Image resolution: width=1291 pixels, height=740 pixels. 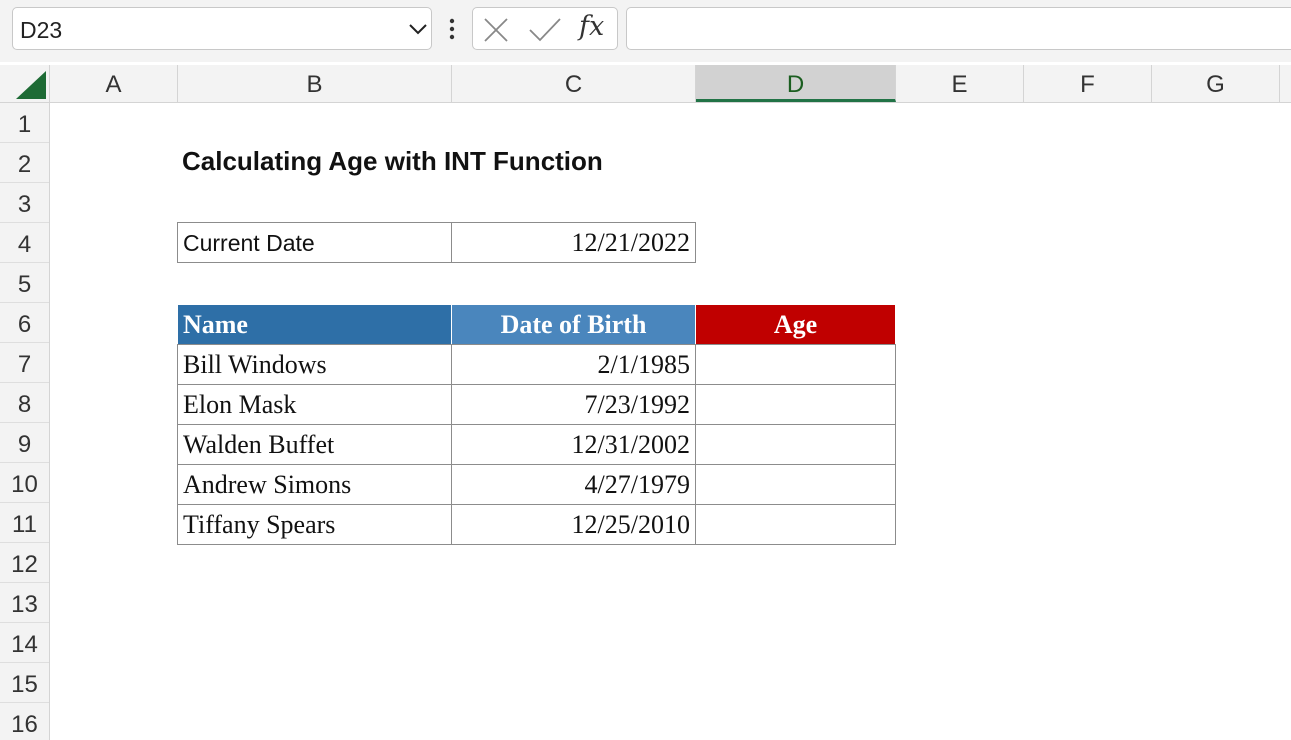 What do you see at coordinates (24, 363) in the screenshot?
I see `row-header: 7` at bounding box center [24, 363].